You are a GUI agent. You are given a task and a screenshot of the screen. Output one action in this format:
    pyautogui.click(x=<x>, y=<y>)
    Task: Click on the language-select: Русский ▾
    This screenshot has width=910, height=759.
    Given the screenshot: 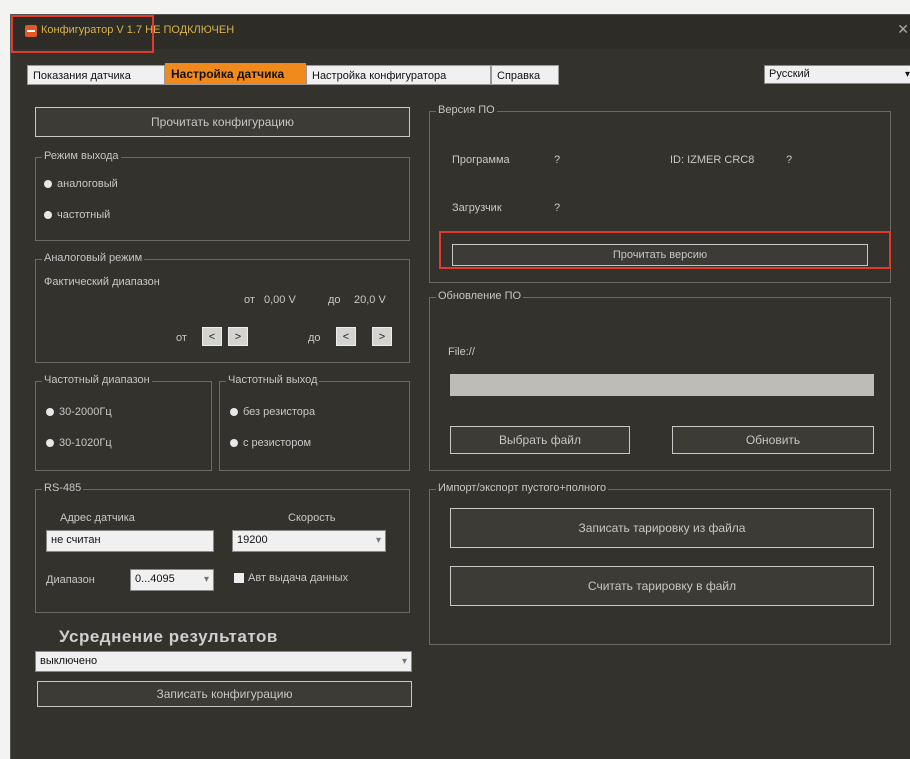 What is the action you would take?
    pyautogui.click(x=837, y=74)
    